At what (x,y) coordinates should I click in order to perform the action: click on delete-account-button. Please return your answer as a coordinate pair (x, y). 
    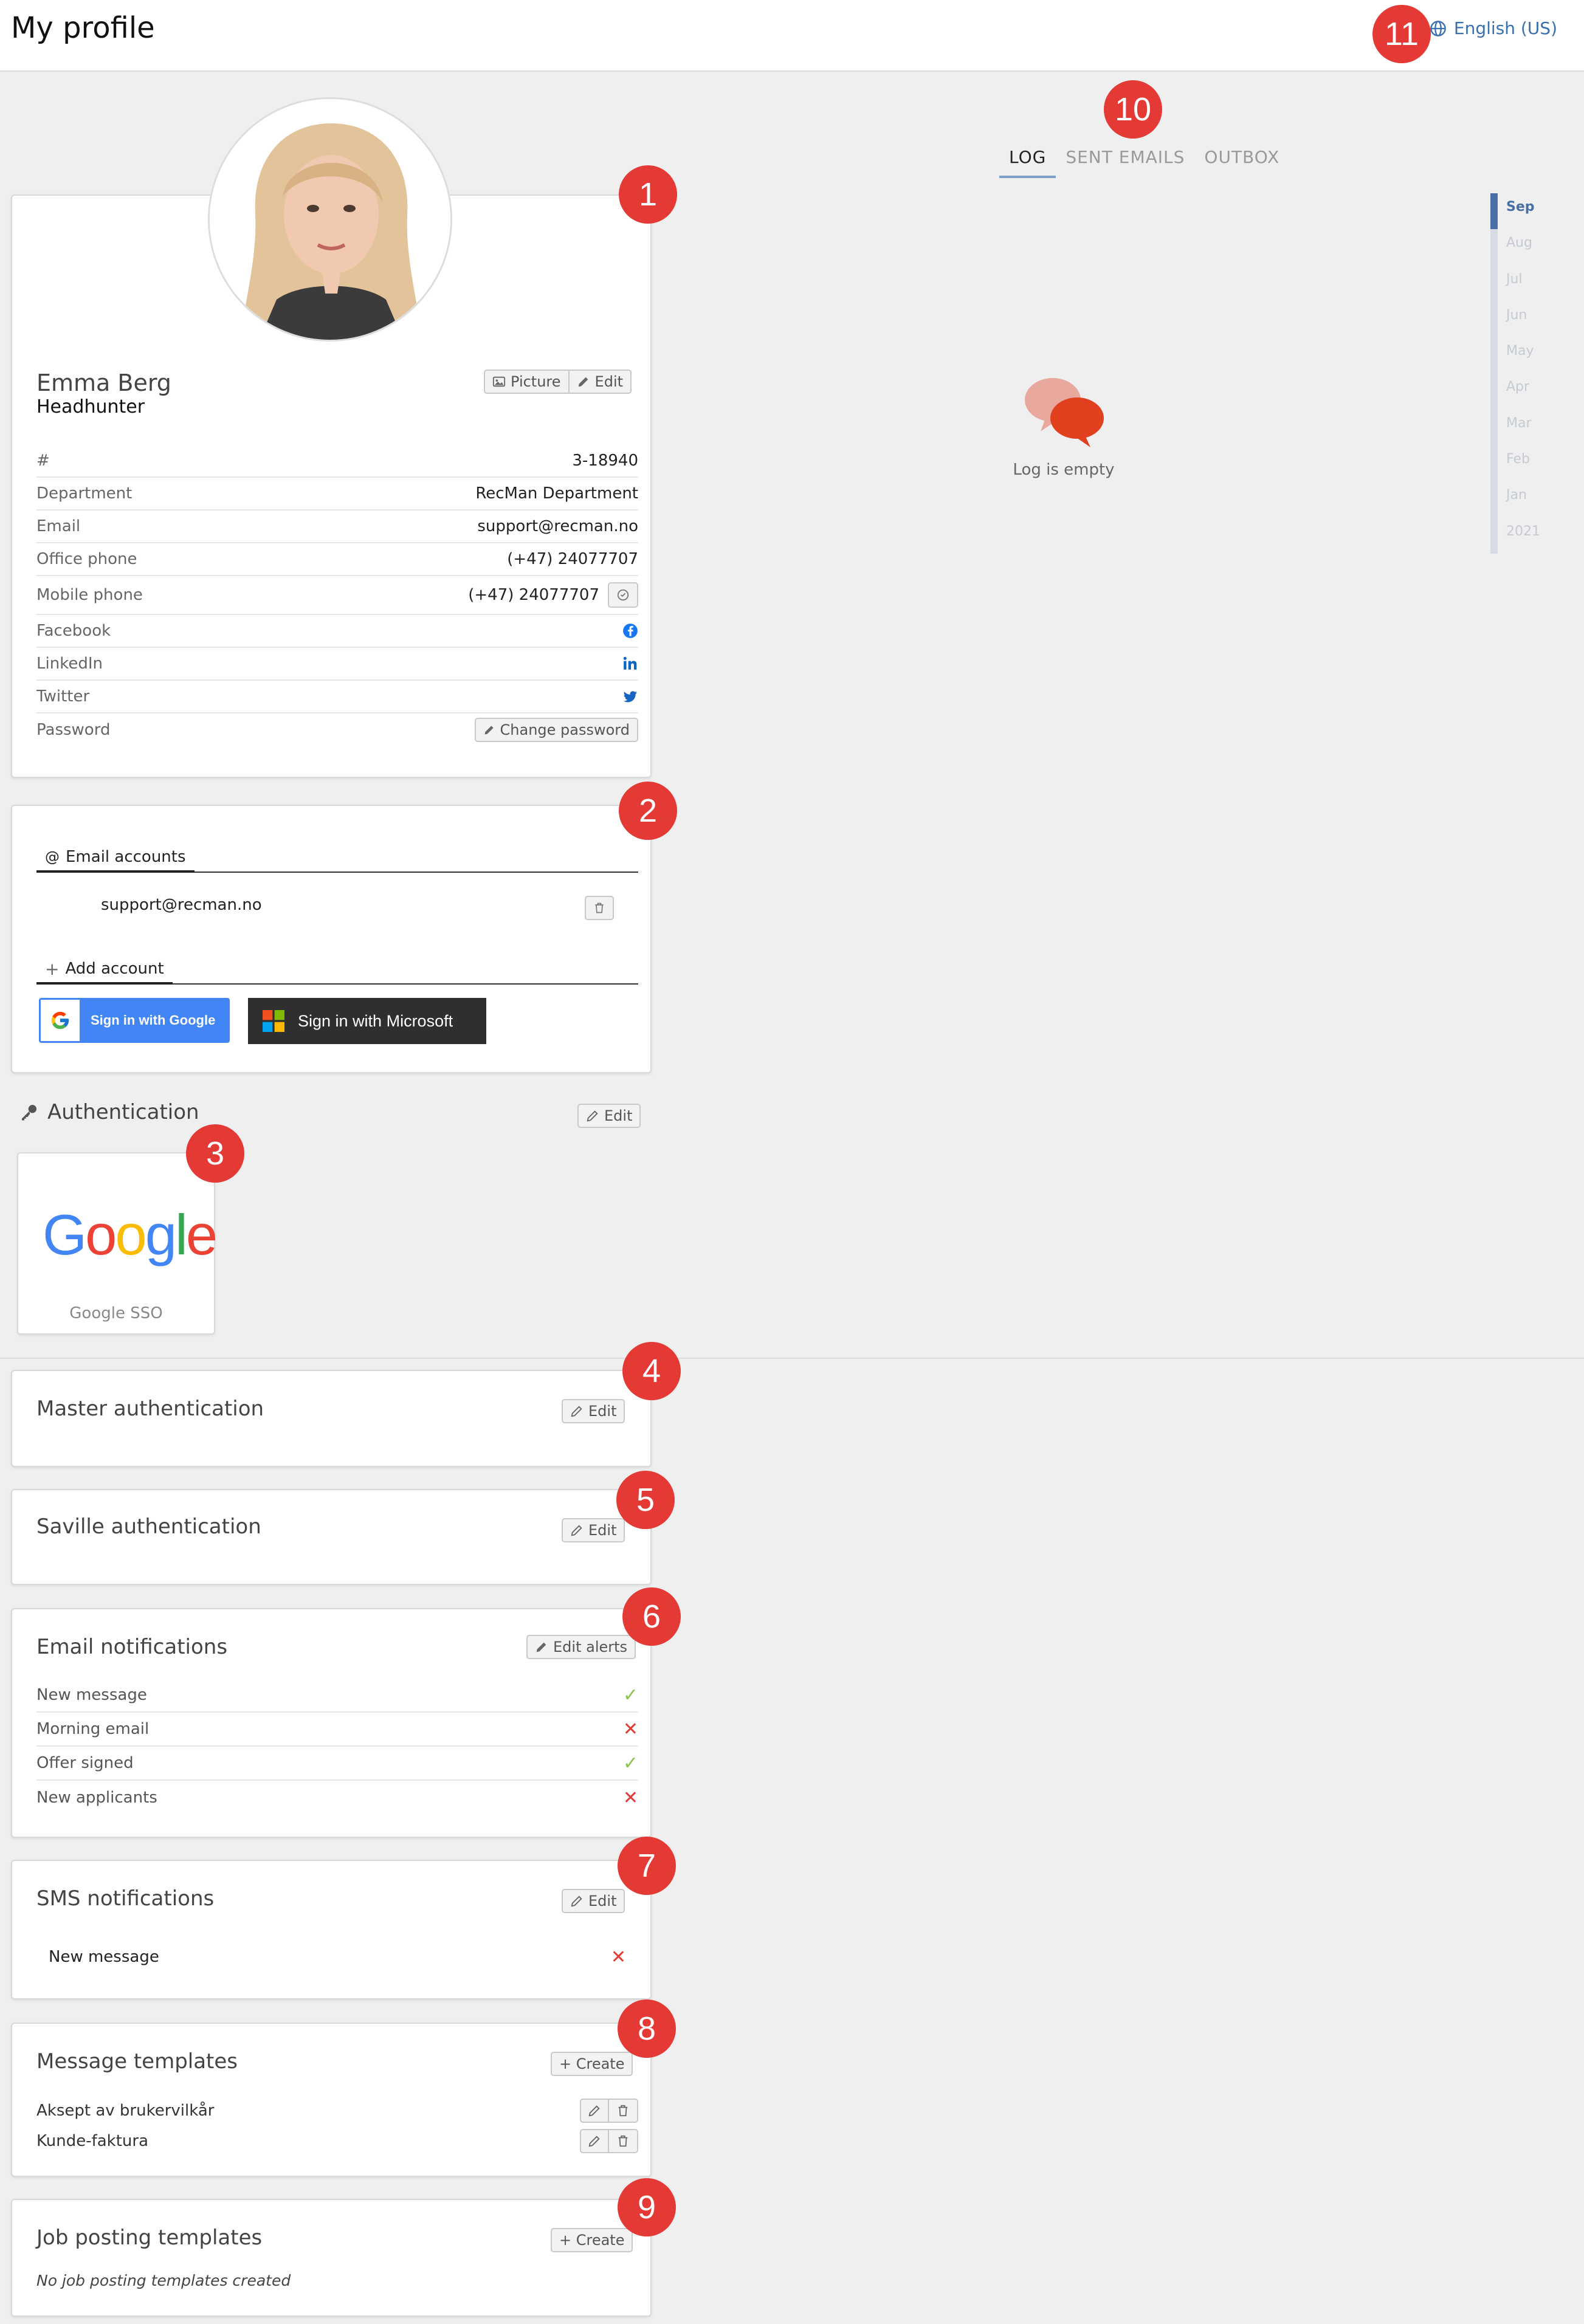
    Looking at the image, I should click on (599, 908).